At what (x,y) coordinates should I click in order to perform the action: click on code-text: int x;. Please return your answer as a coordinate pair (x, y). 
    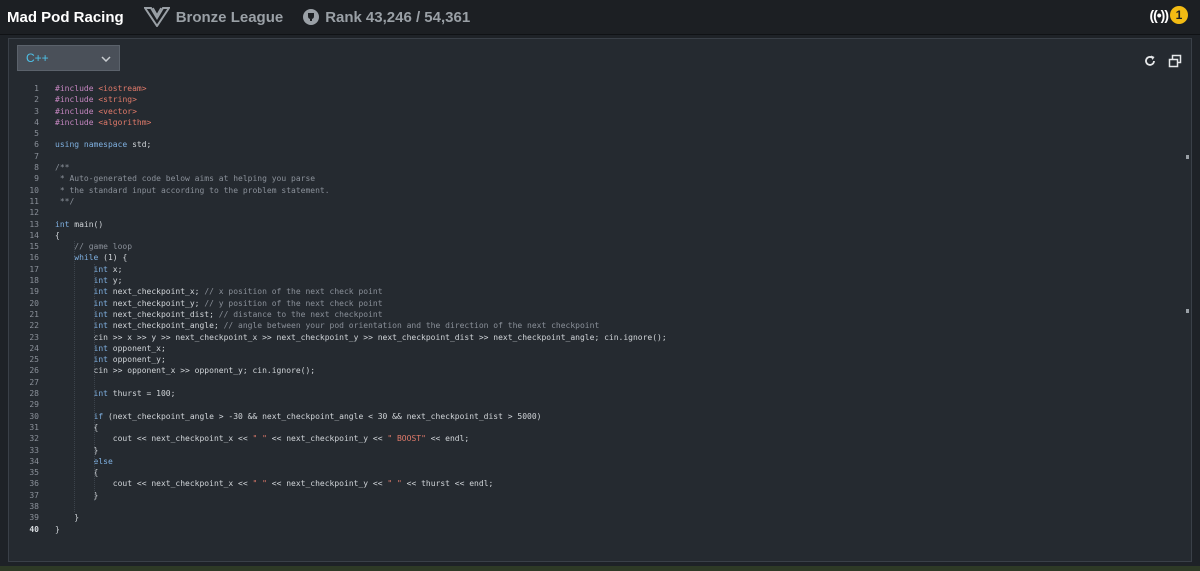
    Looking at the image, I should click on (89, 269).